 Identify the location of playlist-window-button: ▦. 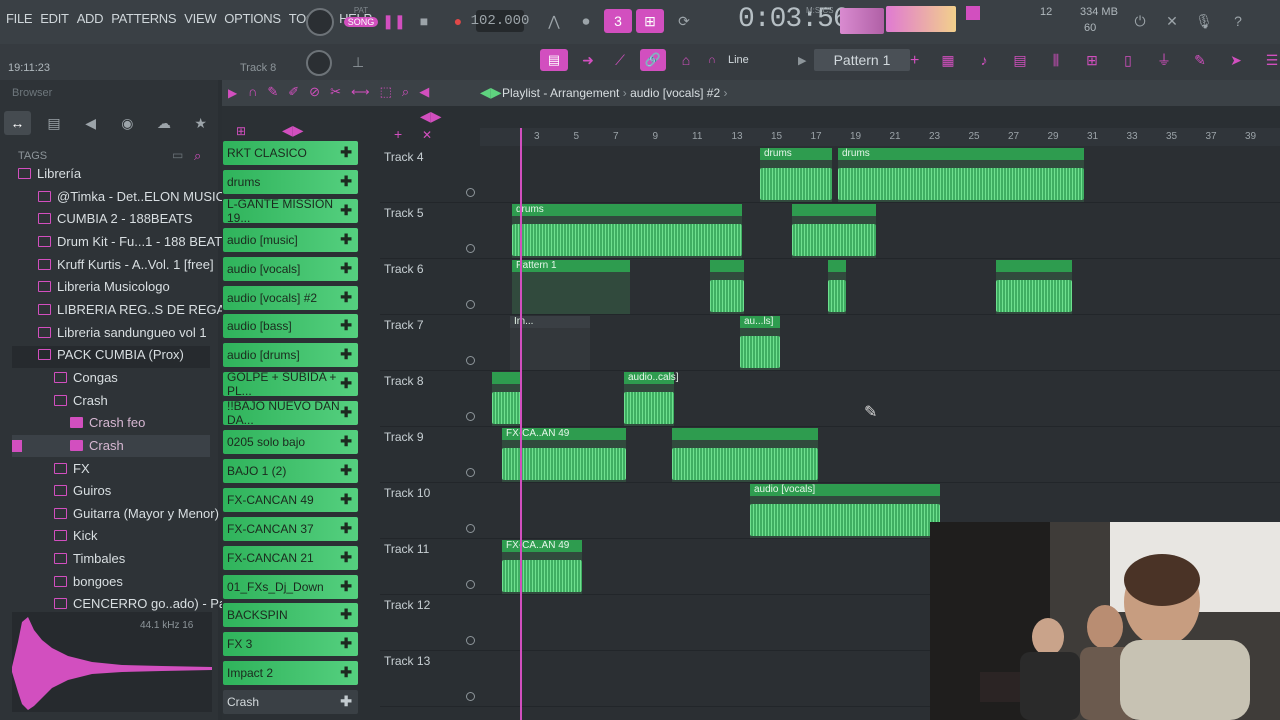
(948, 60).